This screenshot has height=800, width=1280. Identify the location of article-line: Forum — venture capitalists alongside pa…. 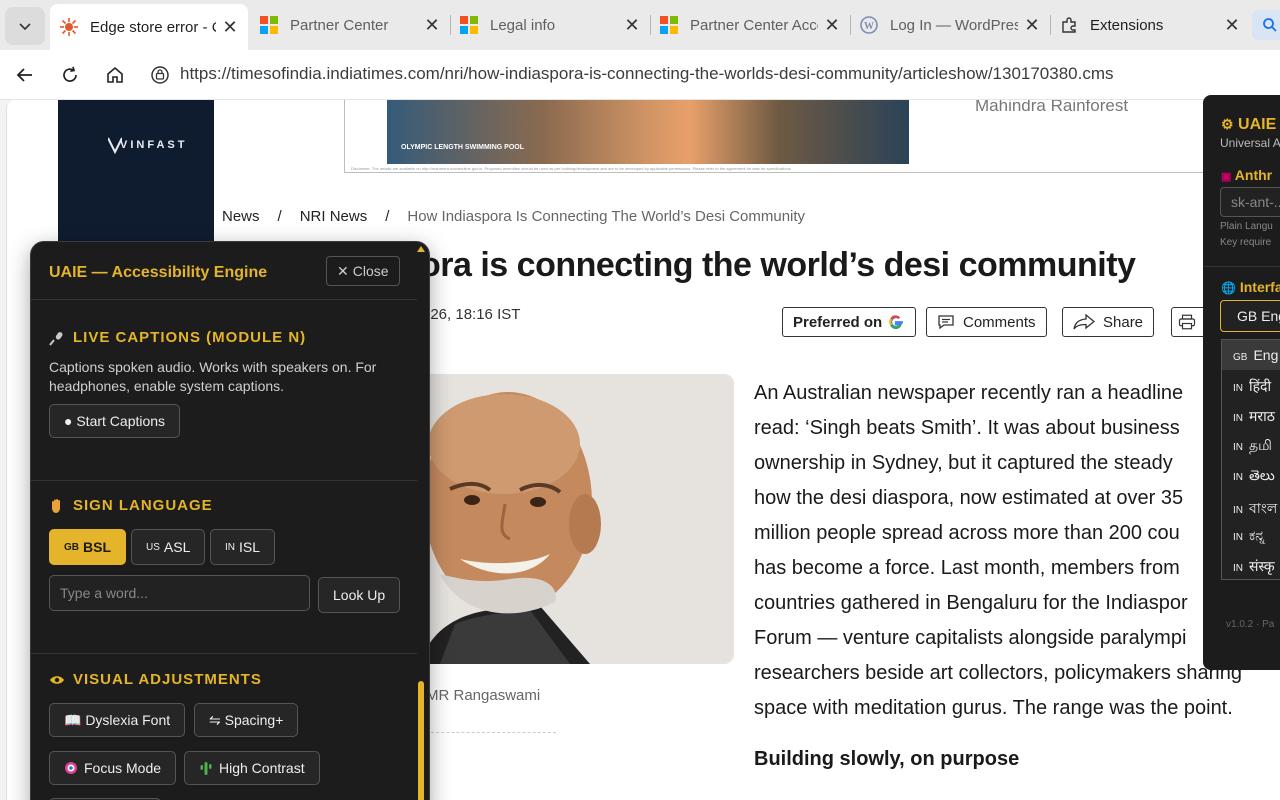
(970, 638).